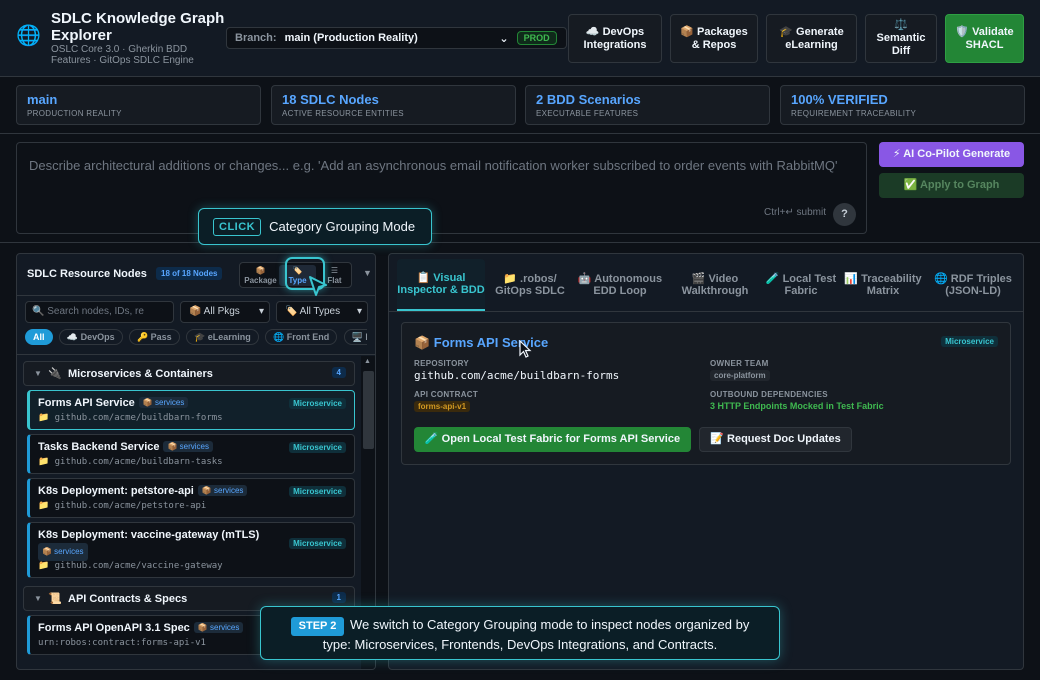 Image resolution: width=1040 pixels, height=680 pixels. What do you see at coordinates (39, 337) in the screenshot?
I see `chip-all: All` at bounding box center [39, 337].